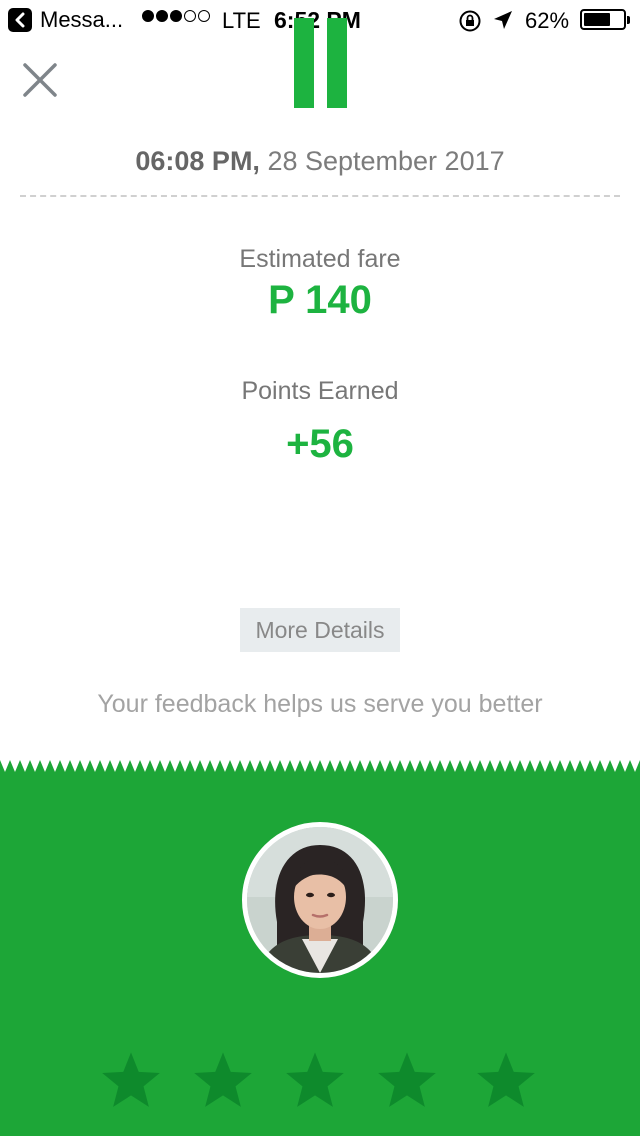  I want to click on location-arrow-icon, so click(503, 23).